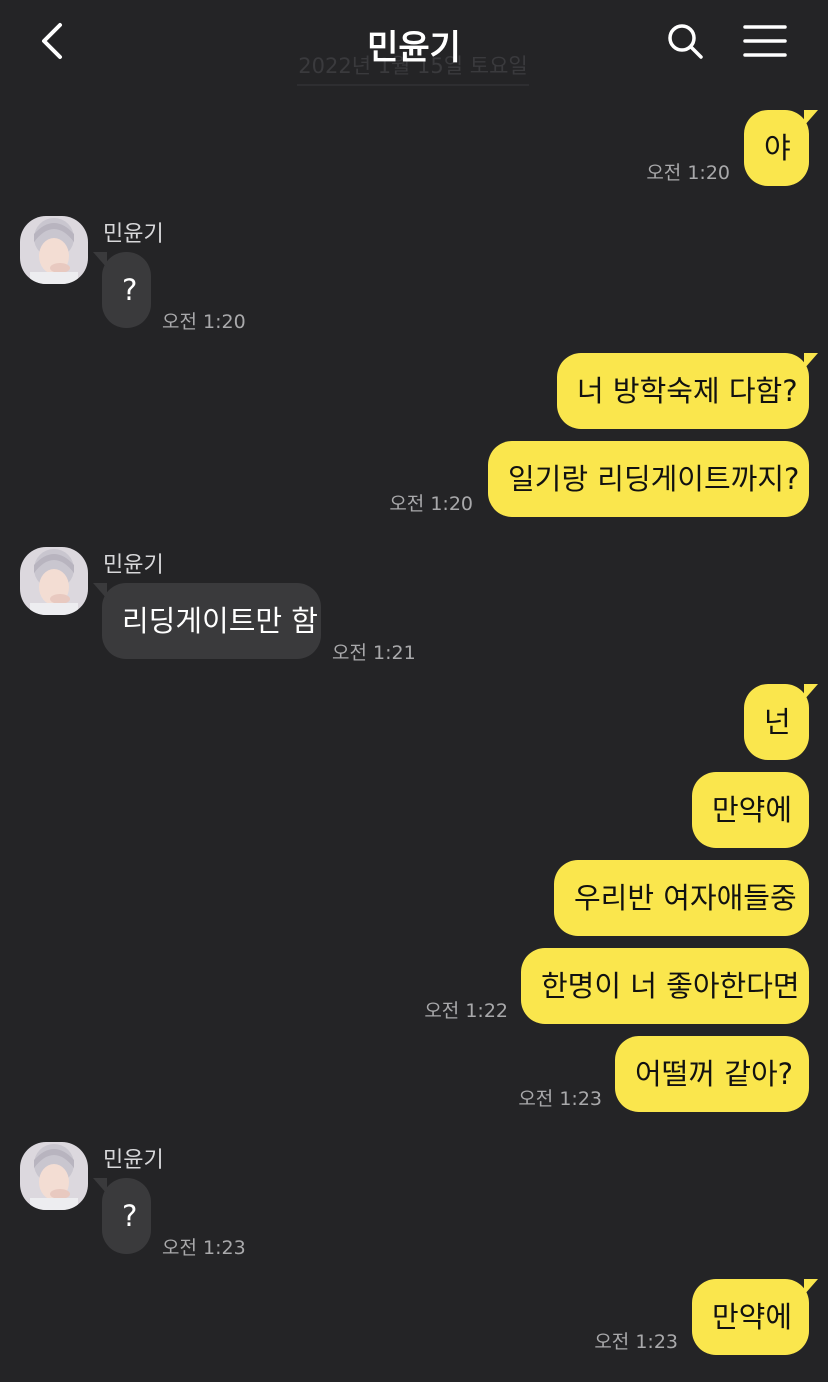 This screenshot has width=828, height=1382. Describe the element at coordinates (374, 653) in the screenshot. I see `message-time: 오전 1:21` at that location.